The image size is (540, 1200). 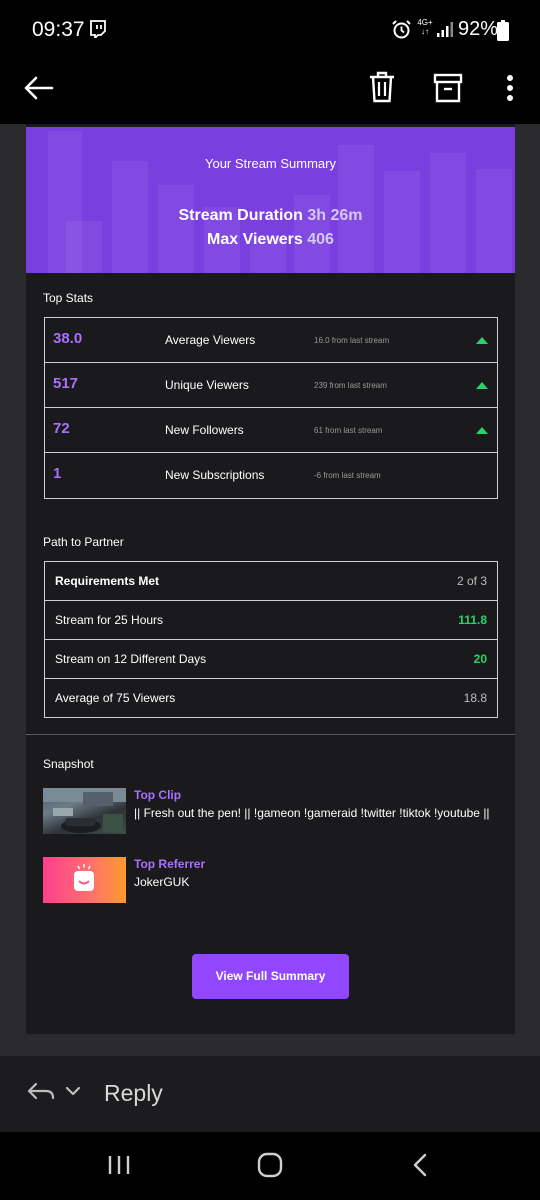 What do you see at coordinates (98, 29) in the screenshot?
I see `twitch-icon` at bounding box center [98, 29].